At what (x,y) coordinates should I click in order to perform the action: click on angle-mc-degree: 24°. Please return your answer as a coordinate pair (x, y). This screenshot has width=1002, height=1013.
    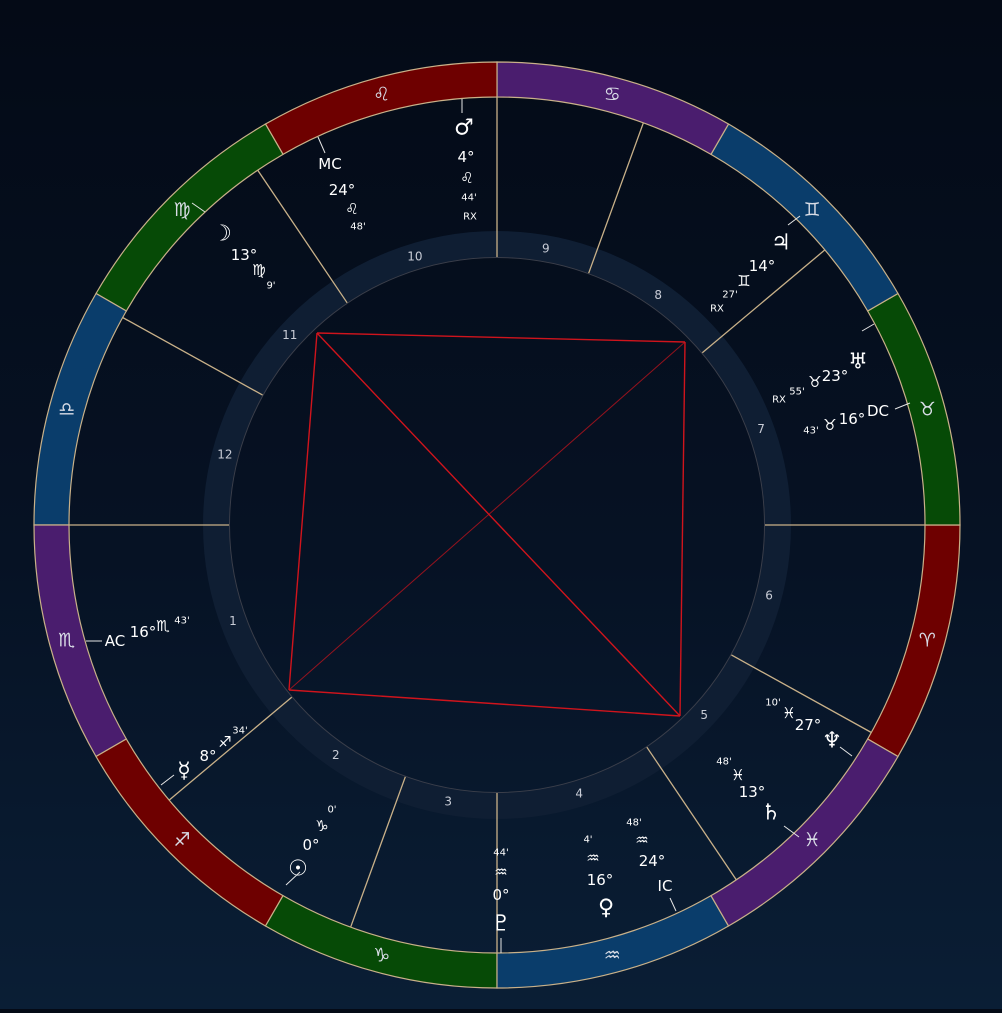
    Looking at the image, I should click on (342, 190).